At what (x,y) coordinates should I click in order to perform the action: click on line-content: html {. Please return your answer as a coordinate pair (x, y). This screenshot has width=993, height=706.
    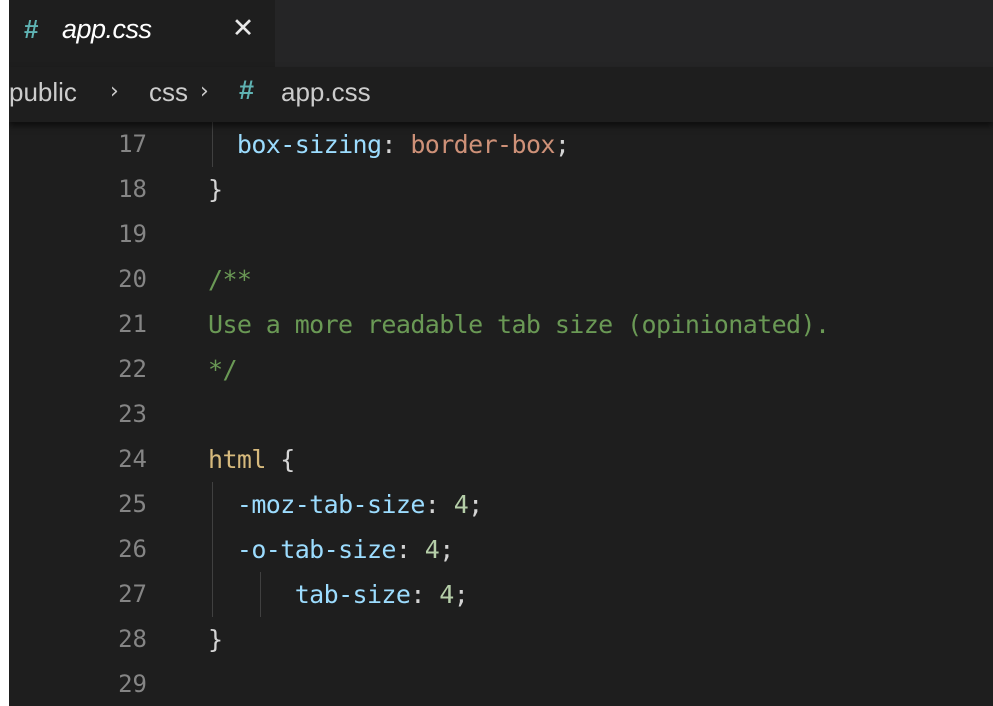
    Looking at the image, I should click on (251, 459).